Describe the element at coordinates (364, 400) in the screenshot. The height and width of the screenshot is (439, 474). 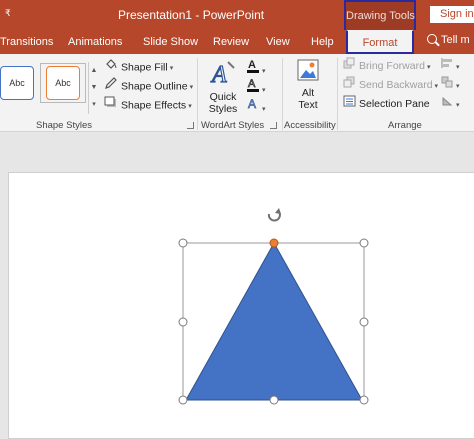
I see `resize-handle-bottom-right` at that location.